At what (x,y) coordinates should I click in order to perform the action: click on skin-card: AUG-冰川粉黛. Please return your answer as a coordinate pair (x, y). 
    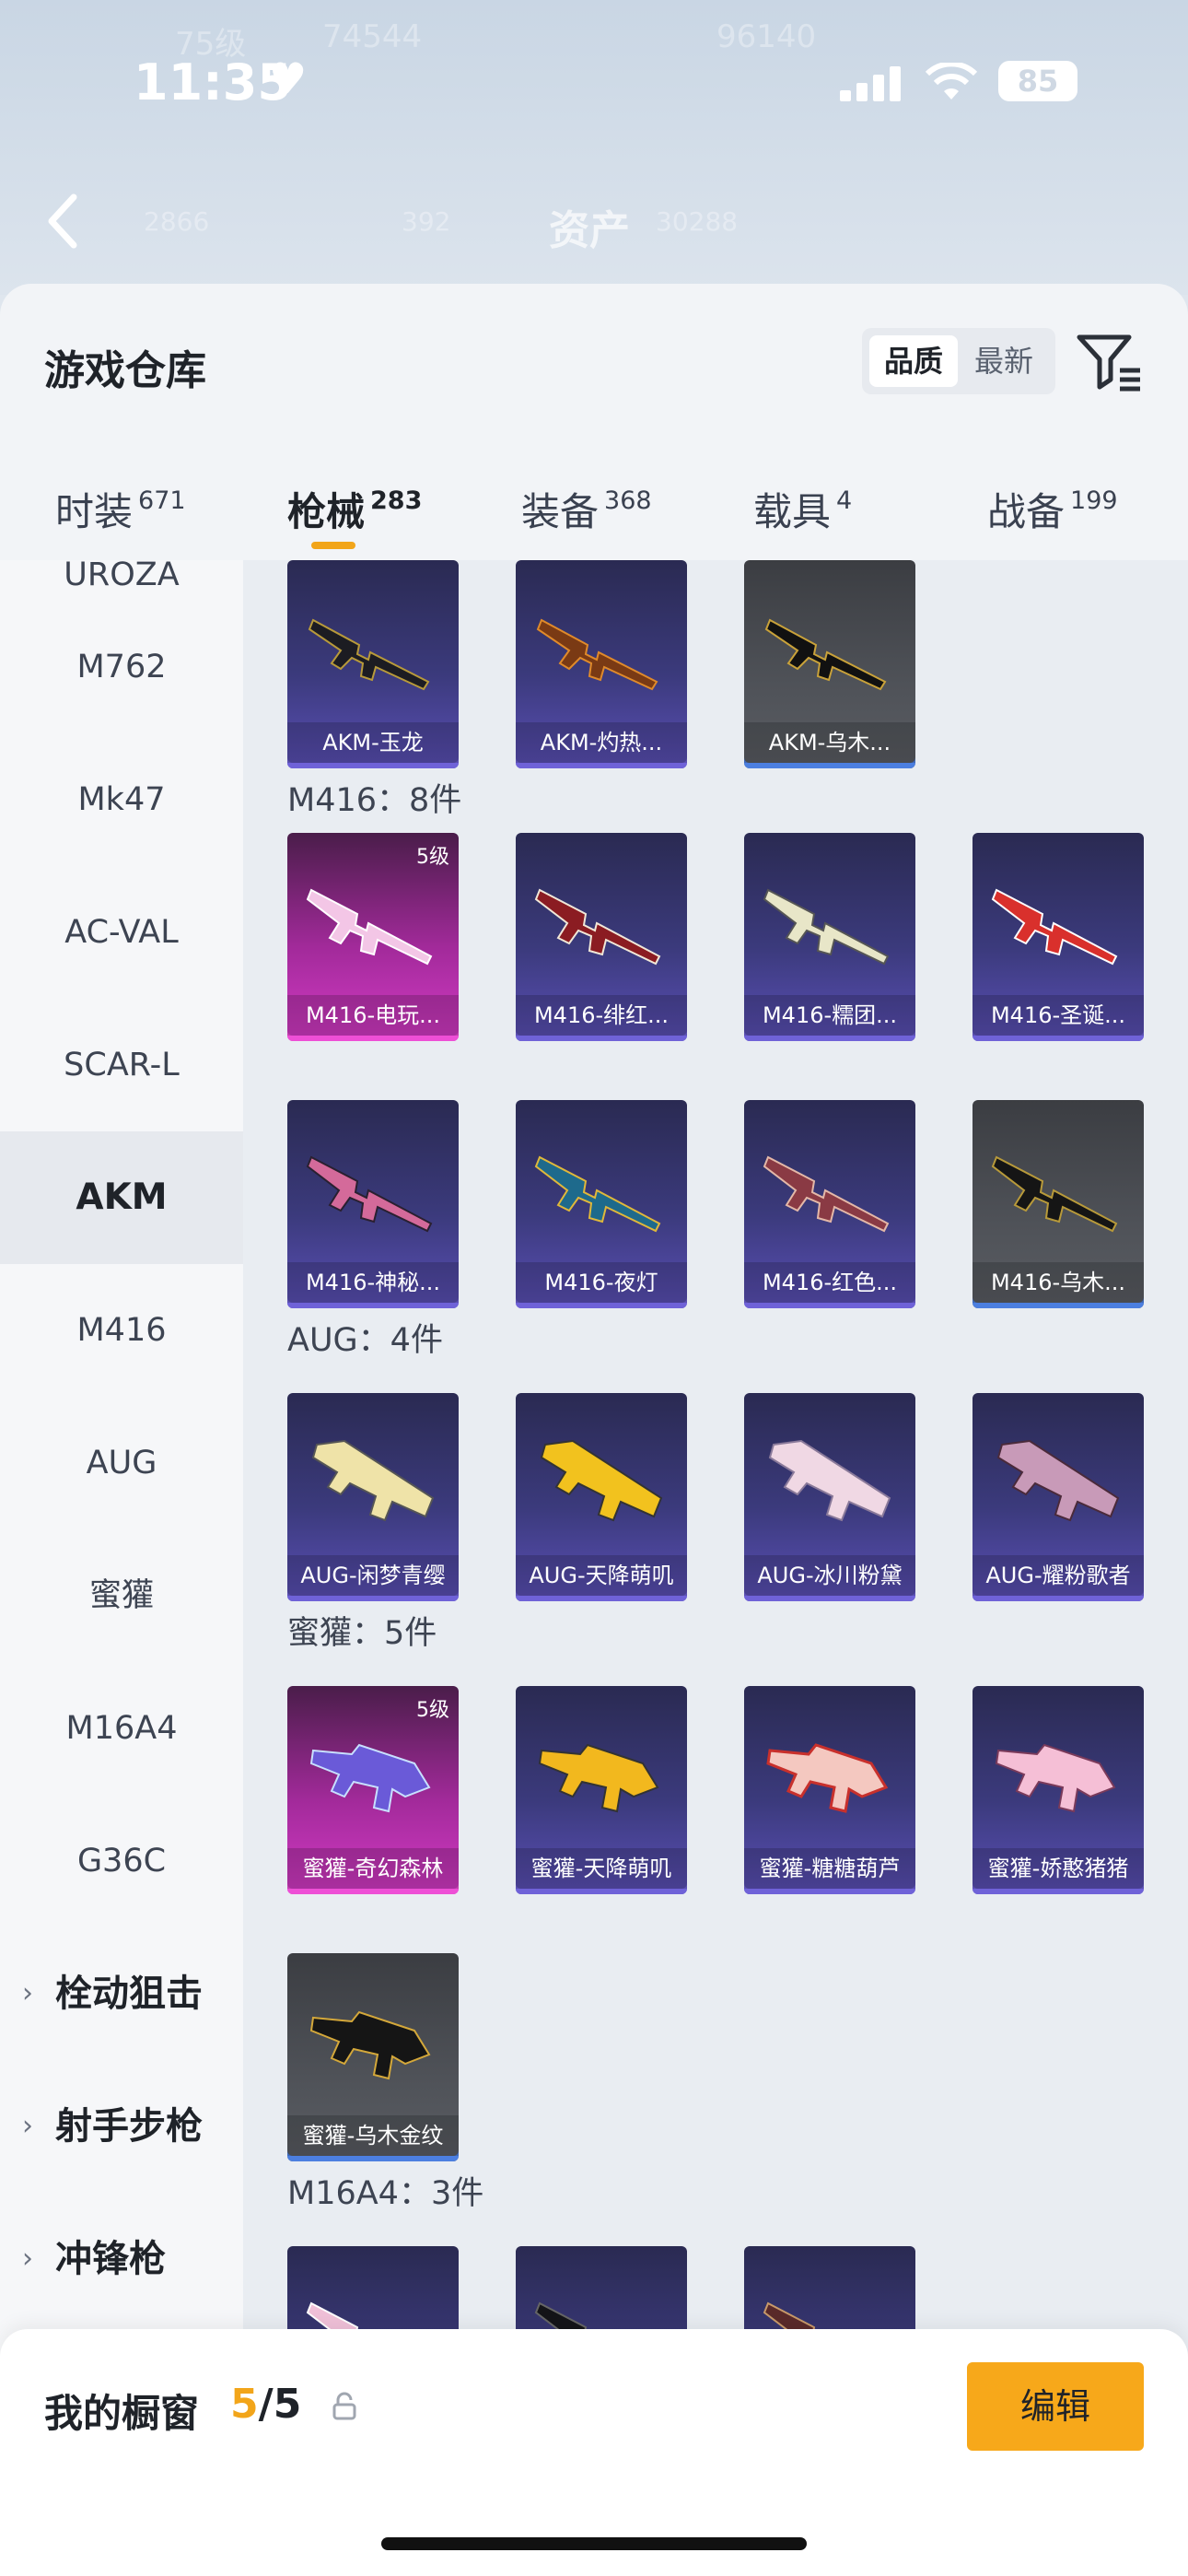
    Looking at the image, I should click on (829, 1497).